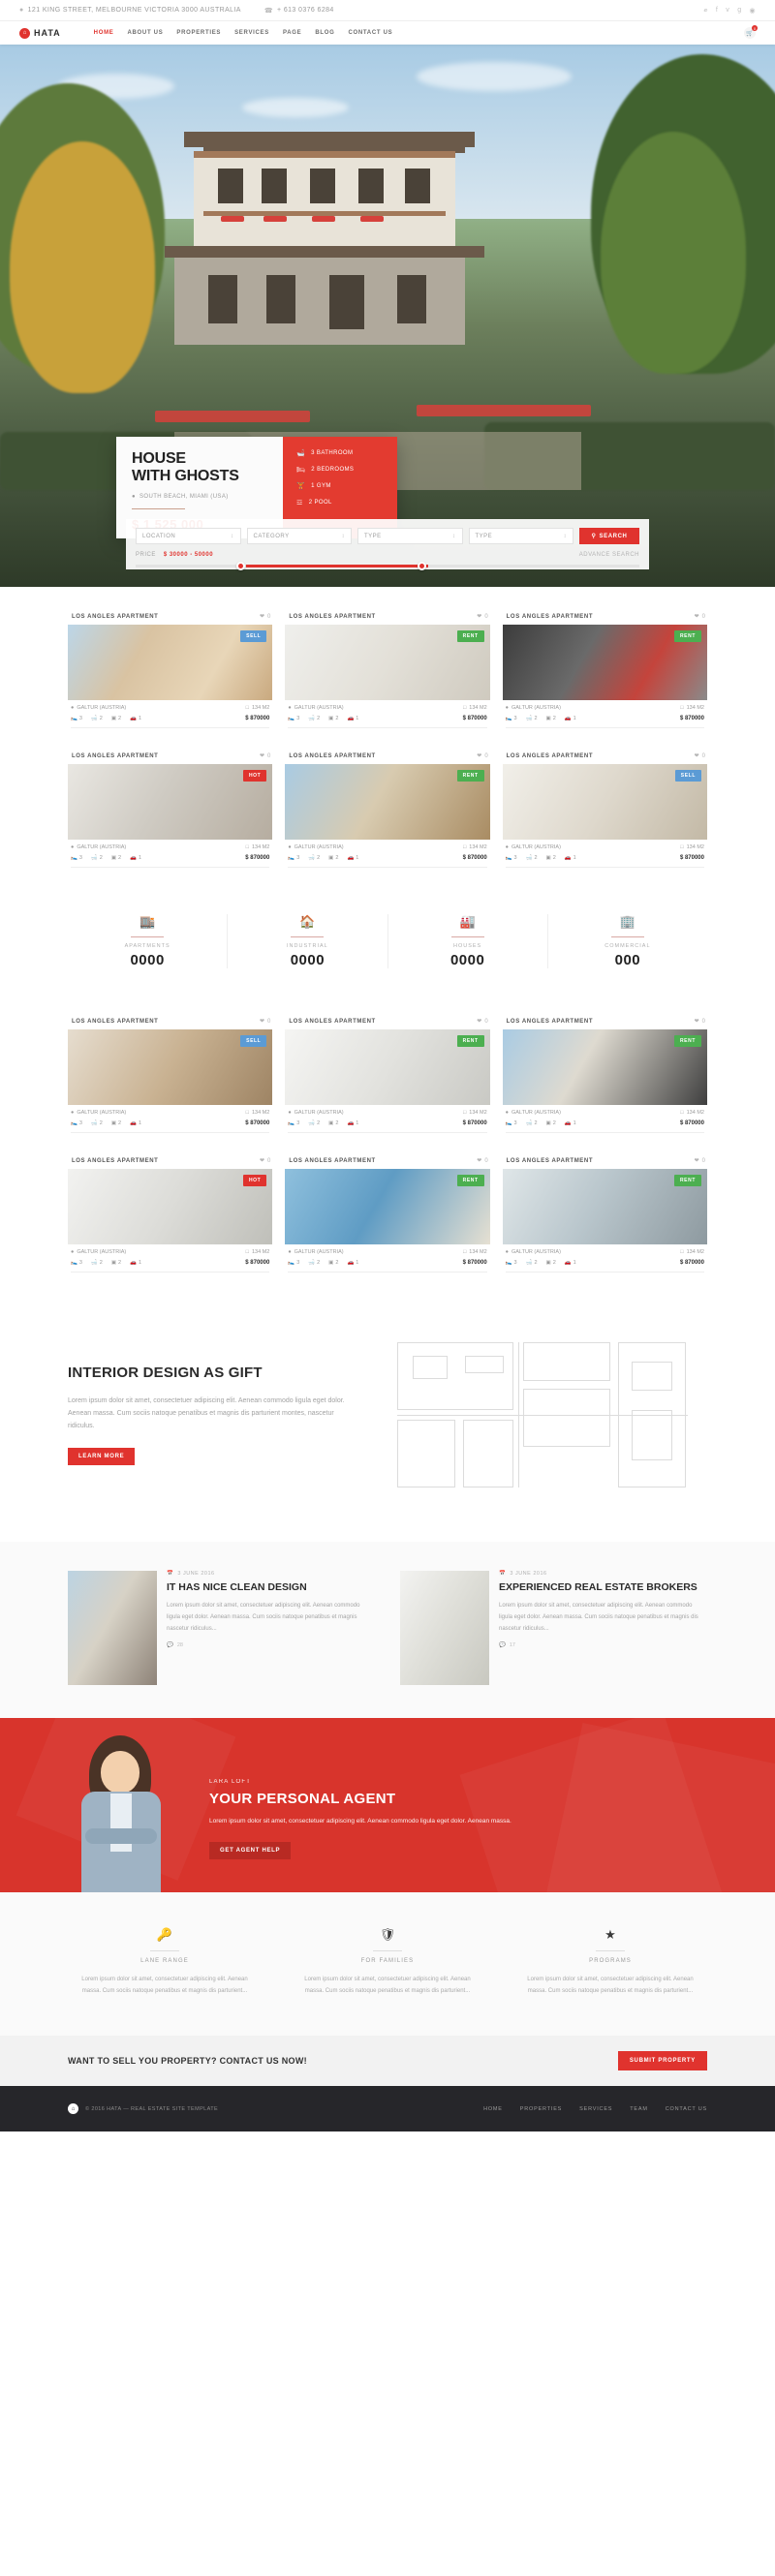 This screenshot has height=2576, width=775. I want to click on vimeo-icon: v, so click(727, 11).